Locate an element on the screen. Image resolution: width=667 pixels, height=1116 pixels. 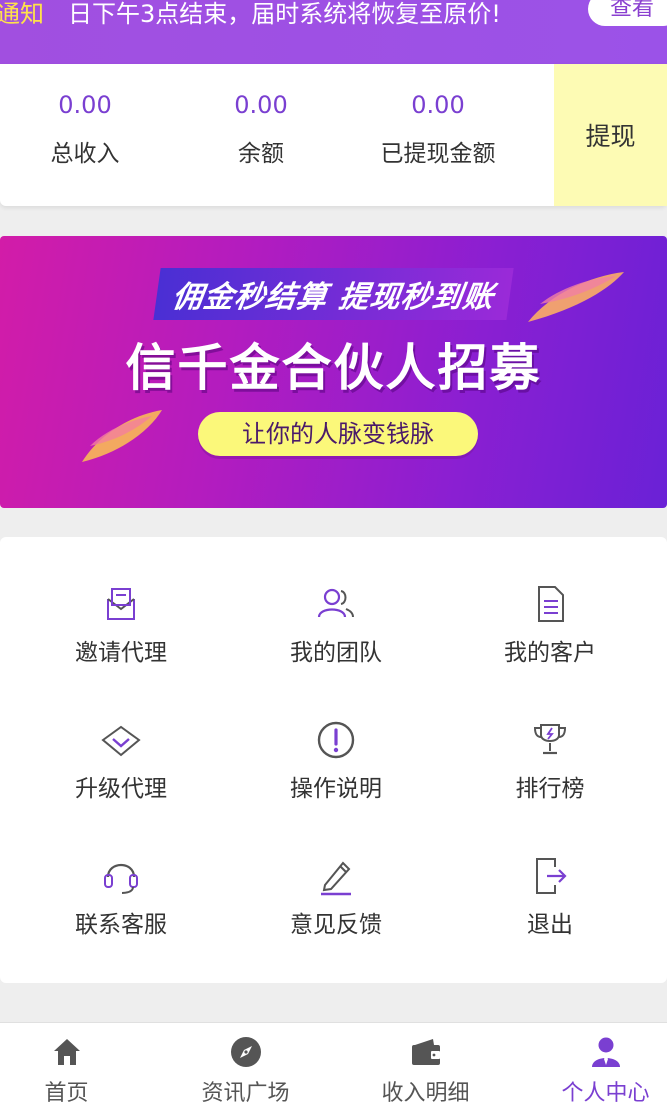
menu-label: 意见反馈 is located at coordinates (336, 925).